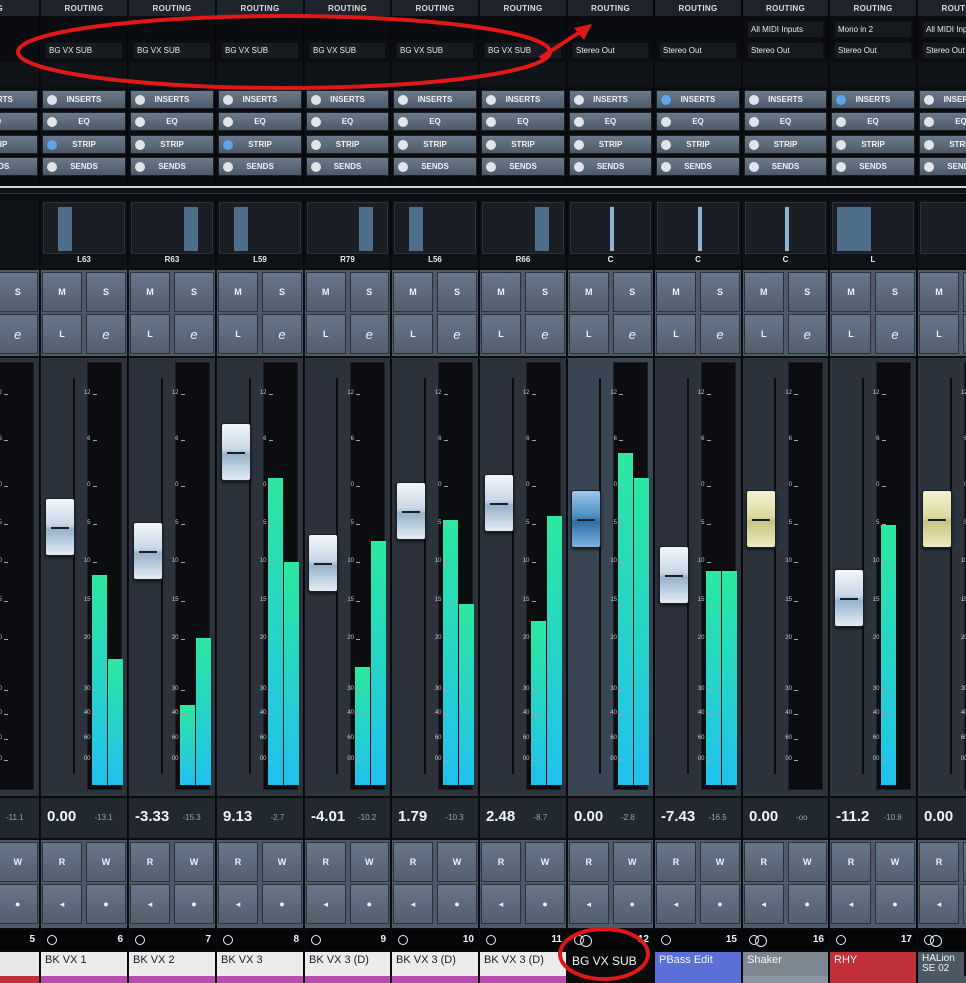  Describe the element at coordinates (152, 816) in the screenshot. I see `volume-value: -3.33` at that location.